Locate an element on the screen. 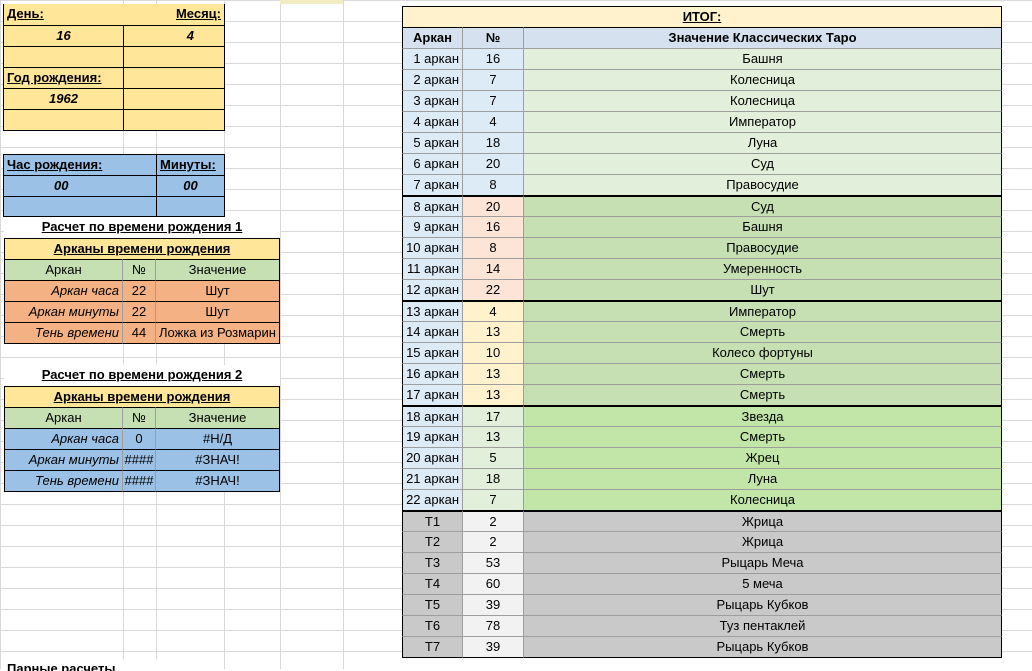  result-row-num: 17 is located at coordinates (493, 415).